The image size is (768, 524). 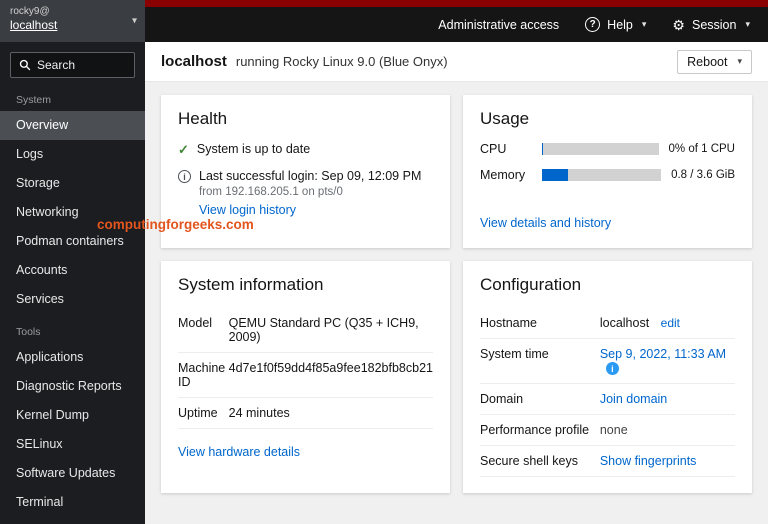 What do you see at coordinates (28, 332) in the screenshot?
I see `nav-section-tools: Tools` at bounding box center [28, 332].